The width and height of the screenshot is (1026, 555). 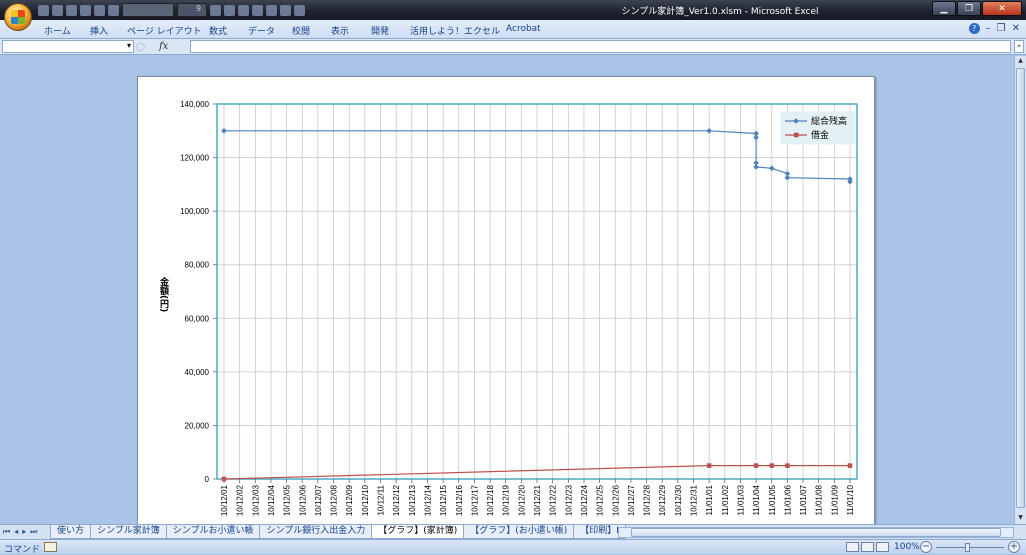 What do you see at coordinates (261, 30) in the screenshot?
I see `tab-data: データ` at bounding box center [261, 30].